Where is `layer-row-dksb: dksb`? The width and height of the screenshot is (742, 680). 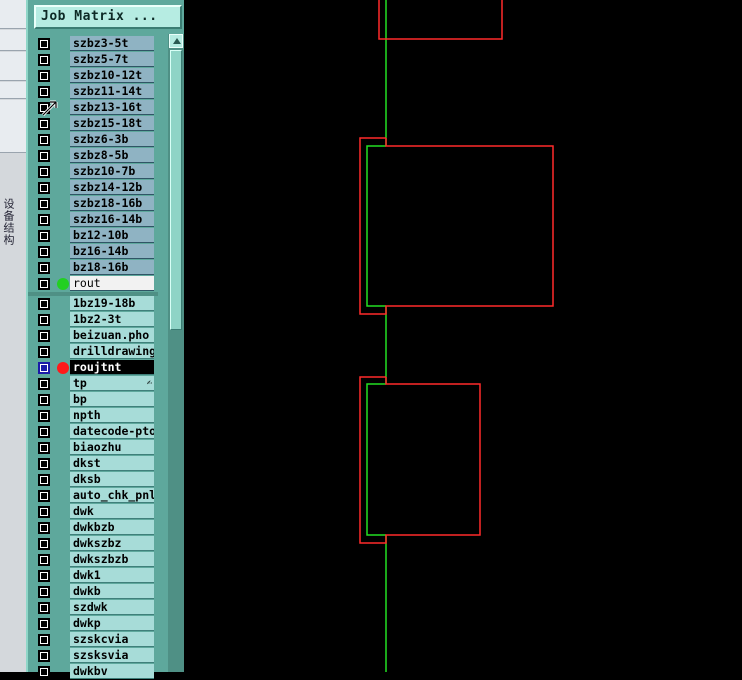
layer-row-dksb: dksb is located at coordinates (93, 480).